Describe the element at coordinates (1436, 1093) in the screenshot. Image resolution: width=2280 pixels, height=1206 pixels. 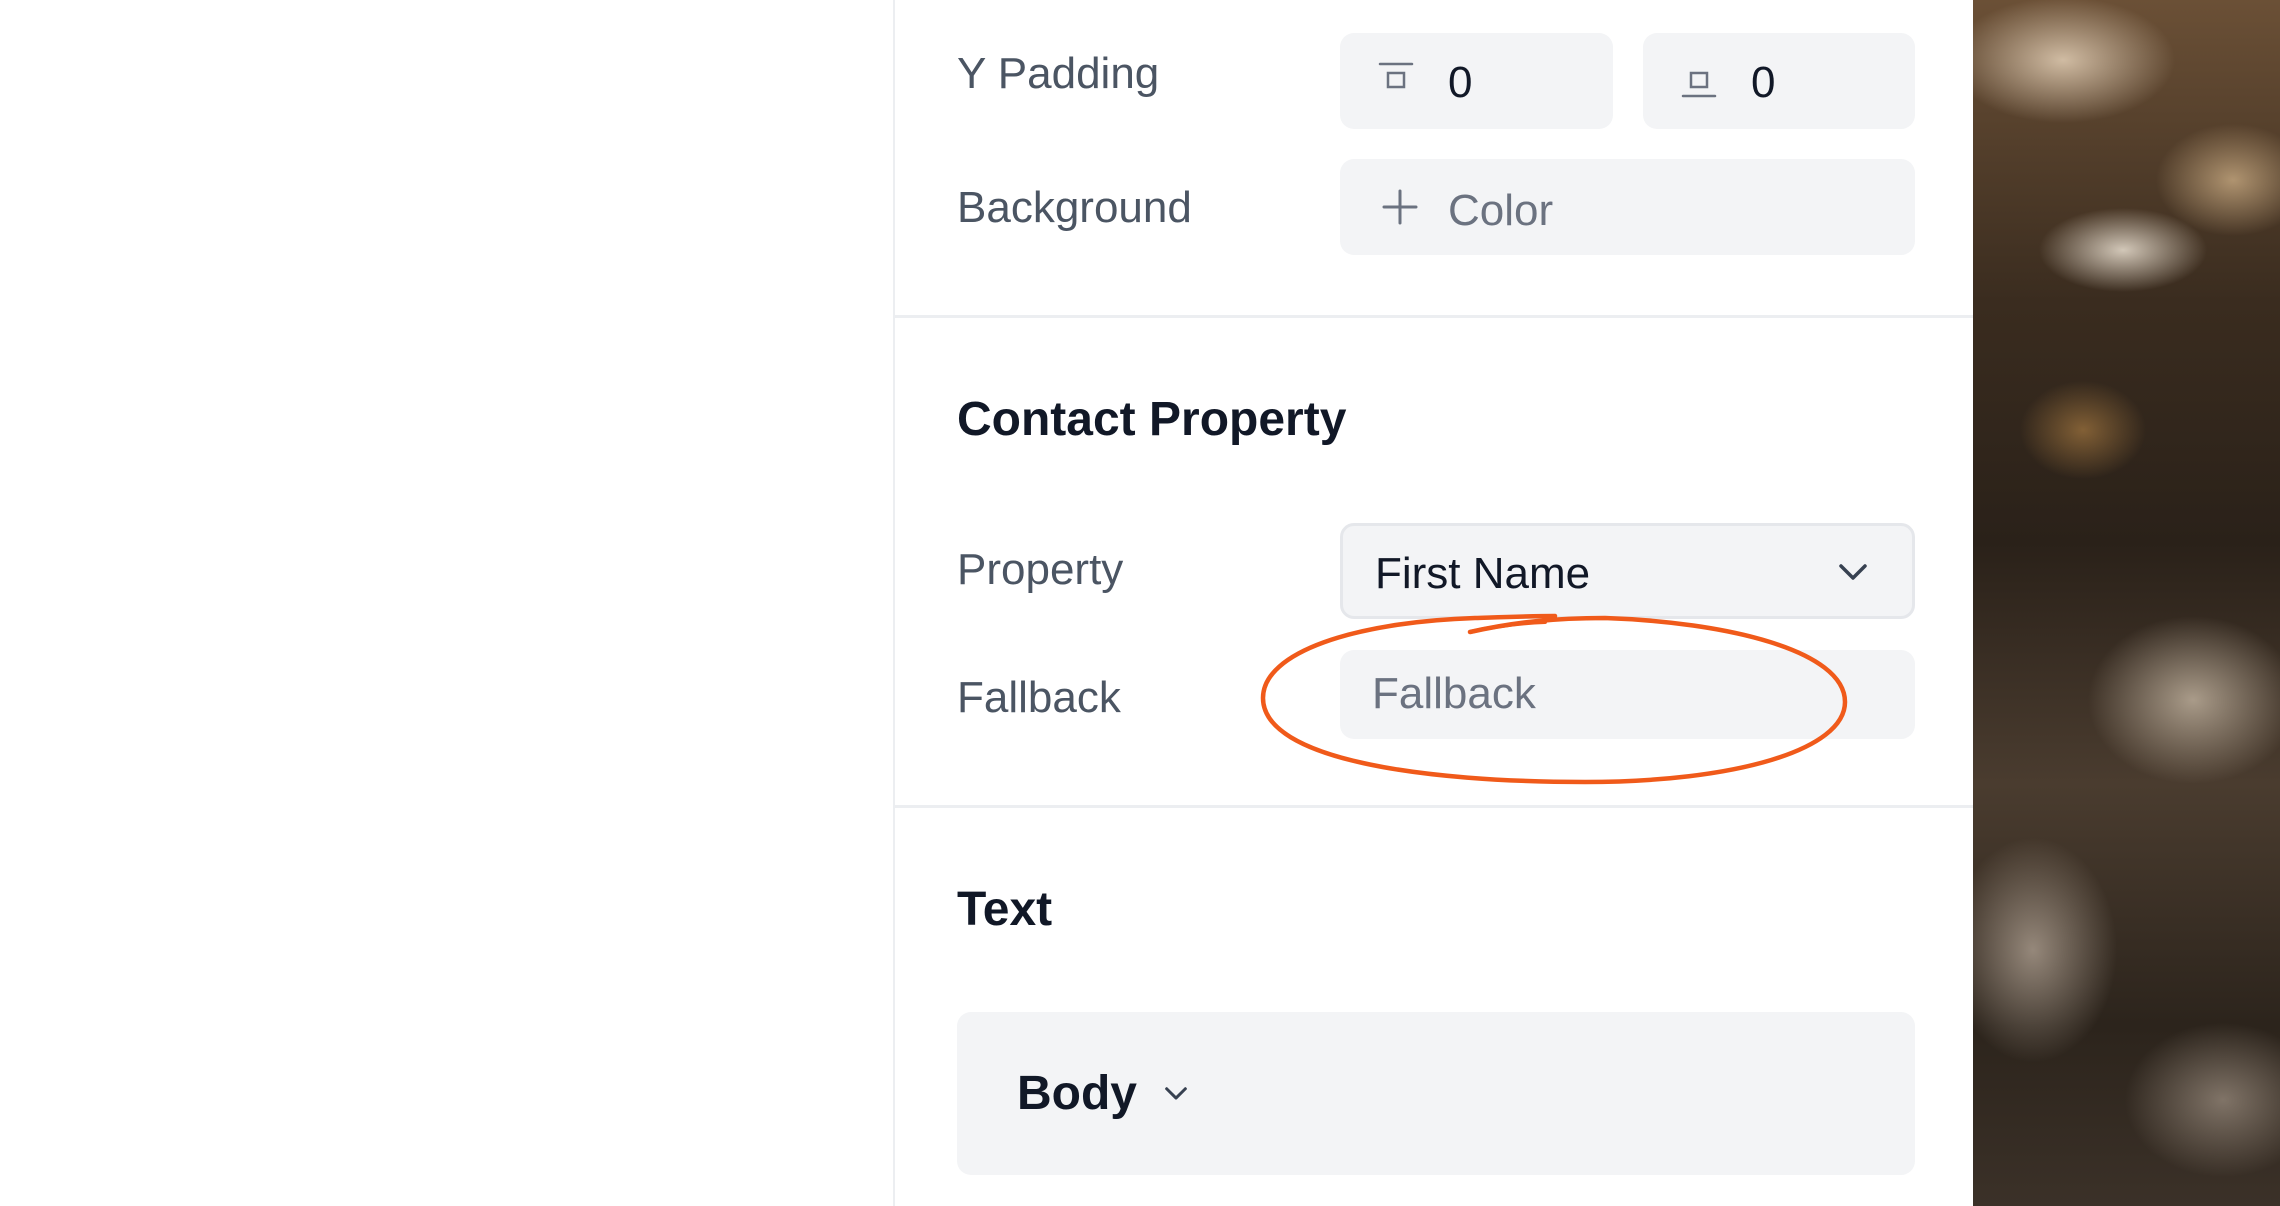
I see `text-style-select: Body` at that location.